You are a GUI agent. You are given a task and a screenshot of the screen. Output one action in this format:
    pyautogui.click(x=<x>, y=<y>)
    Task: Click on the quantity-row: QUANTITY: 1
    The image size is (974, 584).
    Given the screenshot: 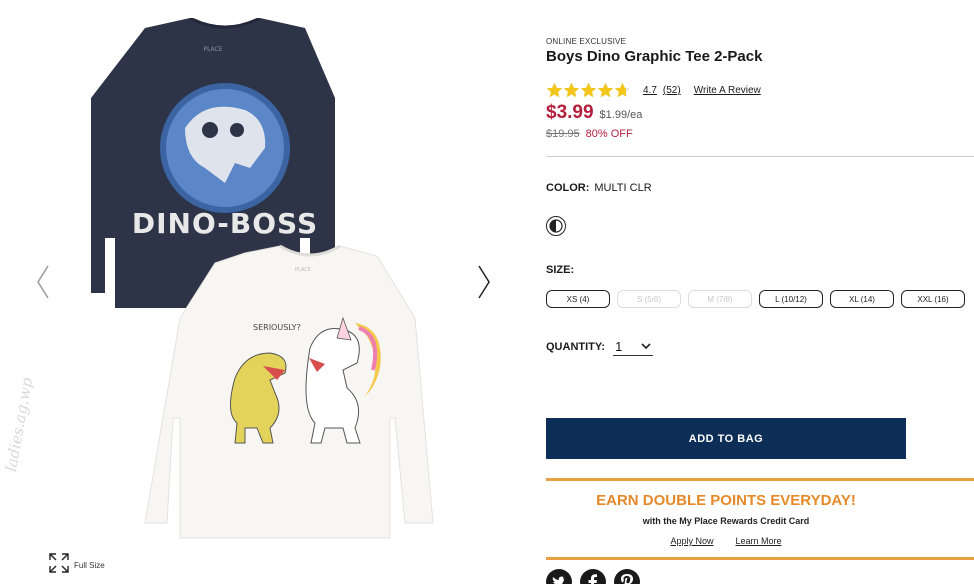 What is the action you would take?
    pyautogui.click(x=600, y=347)
    